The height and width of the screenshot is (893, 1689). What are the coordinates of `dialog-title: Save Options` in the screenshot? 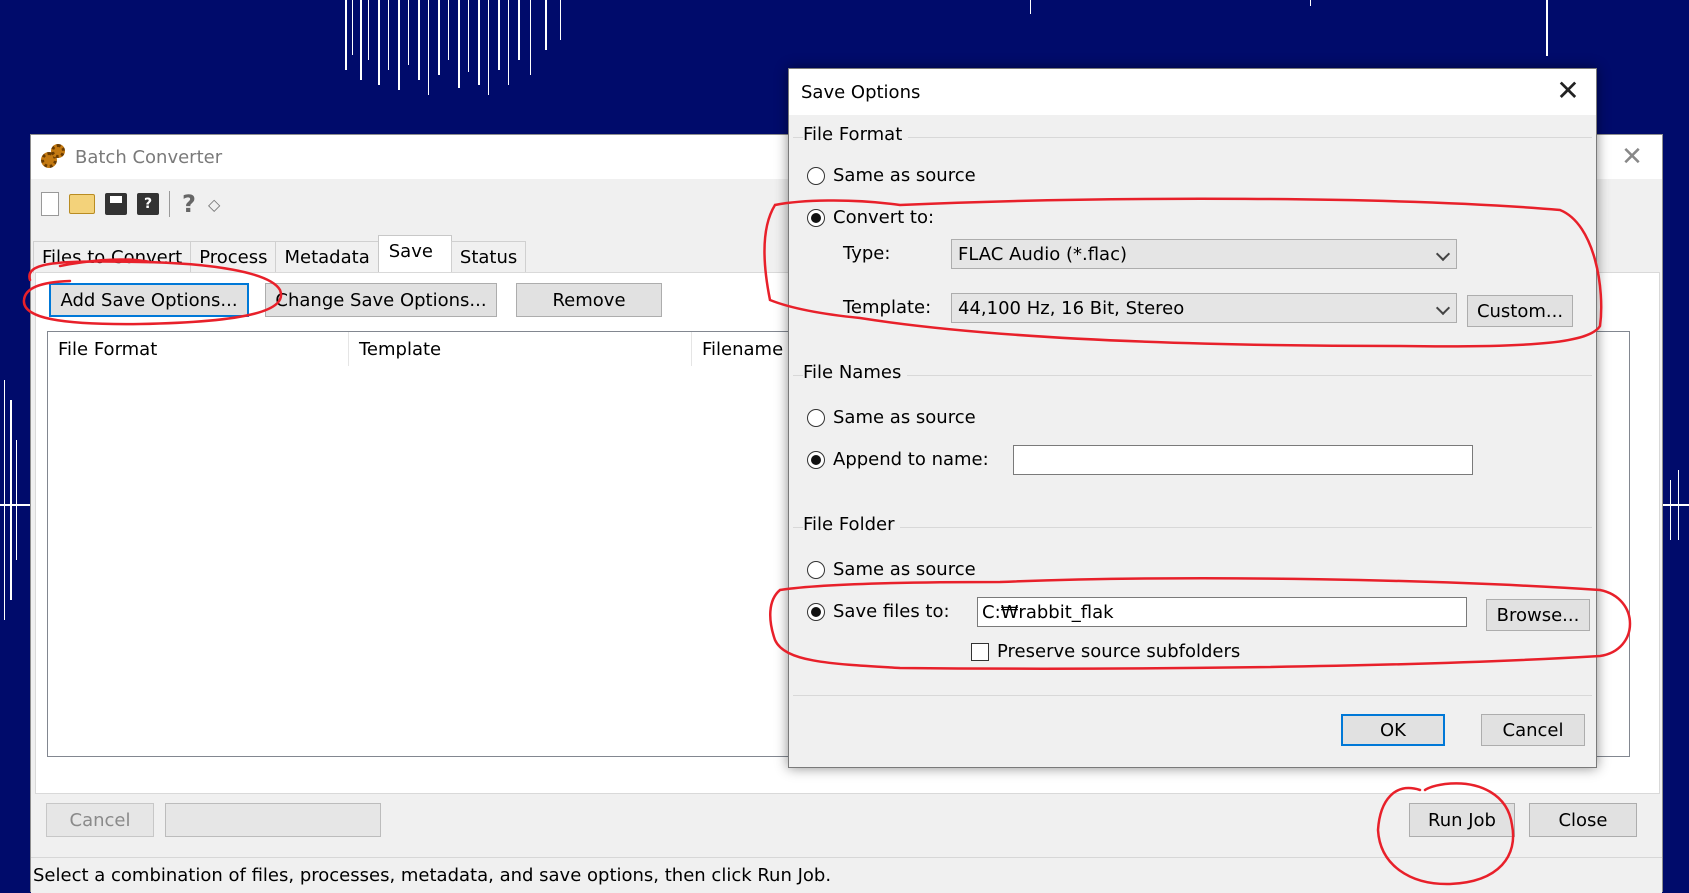 It's located at (861, 92).